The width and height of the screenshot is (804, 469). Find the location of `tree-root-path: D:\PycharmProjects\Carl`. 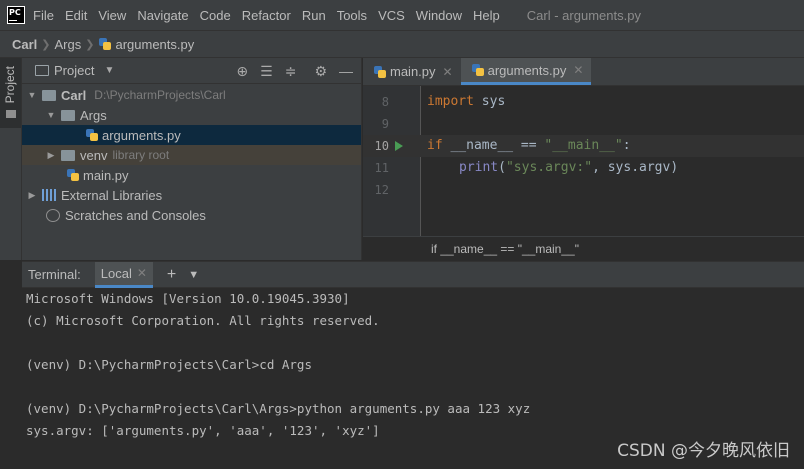

tree-root-path: D:\PycharmProjects\Carl is located at coordinates (160, 95).